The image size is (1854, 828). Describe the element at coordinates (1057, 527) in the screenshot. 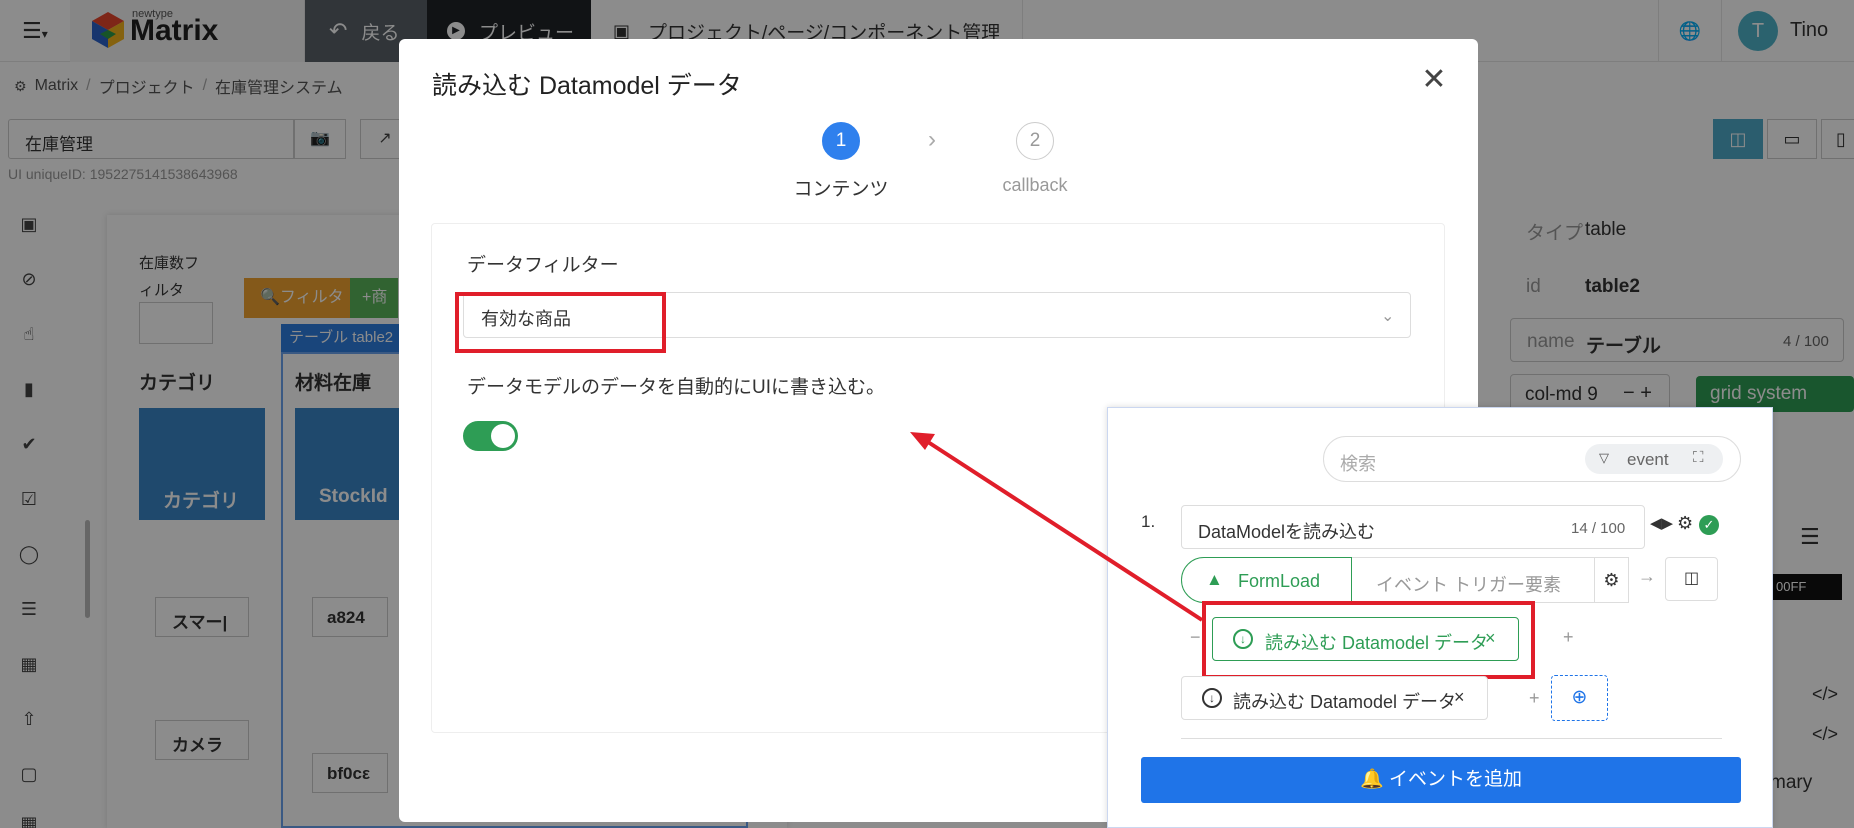

I see `annotation-arrow` at that location.